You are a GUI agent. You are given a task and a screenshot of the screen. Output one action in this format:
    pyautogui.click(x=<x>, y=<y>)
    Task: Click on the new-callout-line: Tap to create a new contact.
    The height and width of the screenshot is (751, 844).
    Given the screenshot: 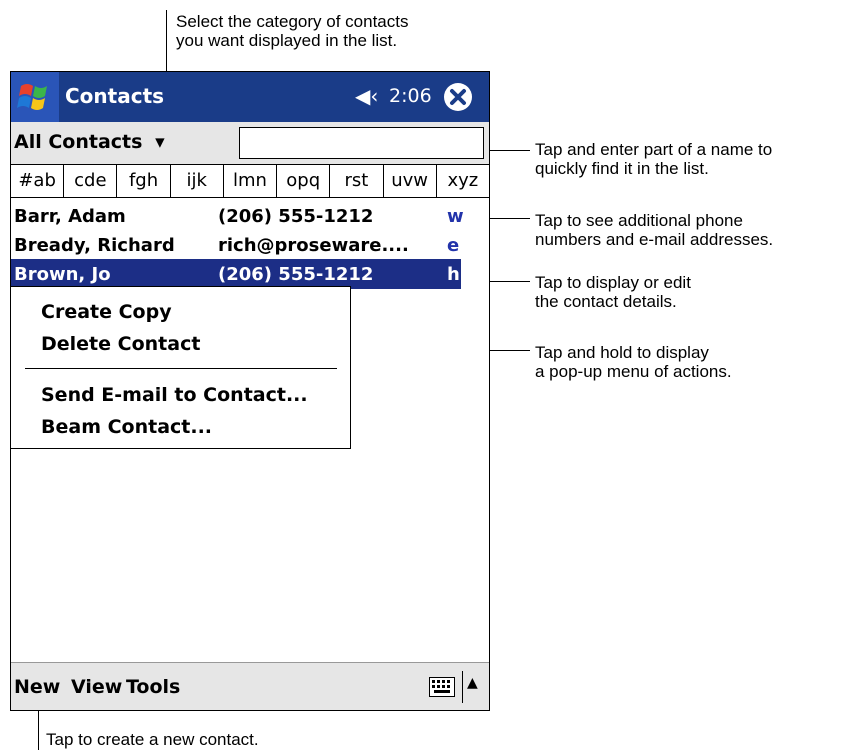 What is the action you would take?
    pyautogui.click(x=152, y=739)
    